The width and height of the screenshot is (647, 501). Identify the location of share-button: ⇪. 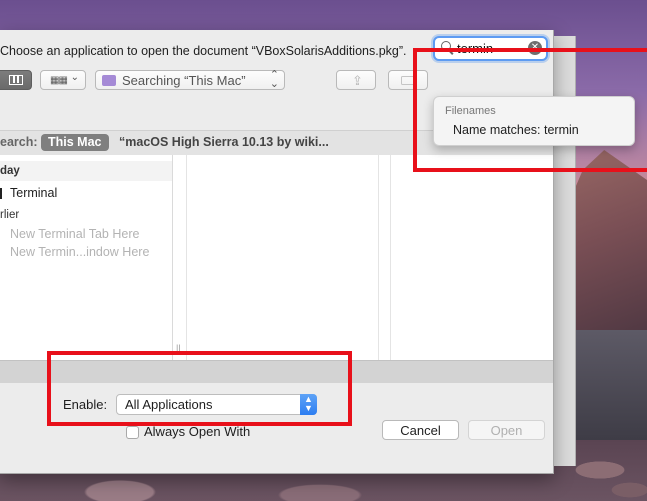
(356, 80).